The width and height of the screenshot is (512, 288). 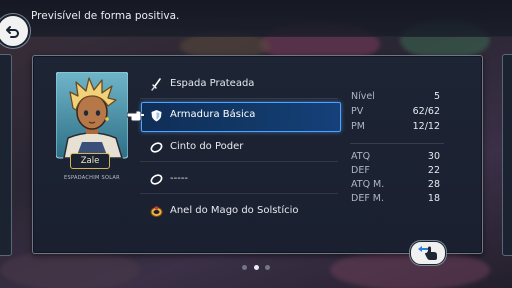 What do you see at coordinates (507, 155) in the screenshot?
I see `next-page-panel` at bounding box center [507, 155].